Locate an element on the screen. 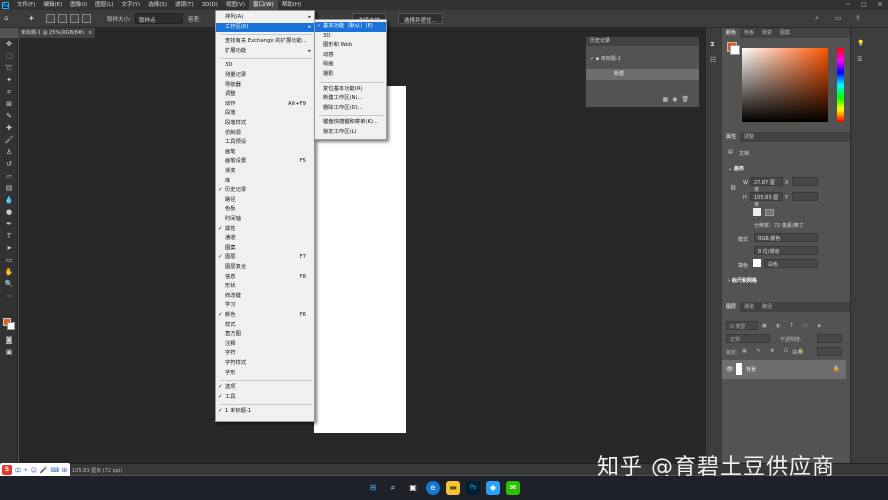 This screenshot has height=500, width=888. app-icon: ◆ is located at coordinates (493, 488).